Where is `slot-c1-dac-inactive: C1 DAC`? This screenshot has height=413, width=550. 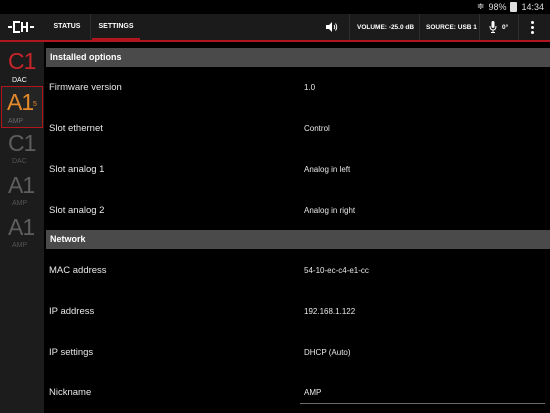
slot-c1-dac-inactive: C1 DAC is located at coordinates (22, 152).